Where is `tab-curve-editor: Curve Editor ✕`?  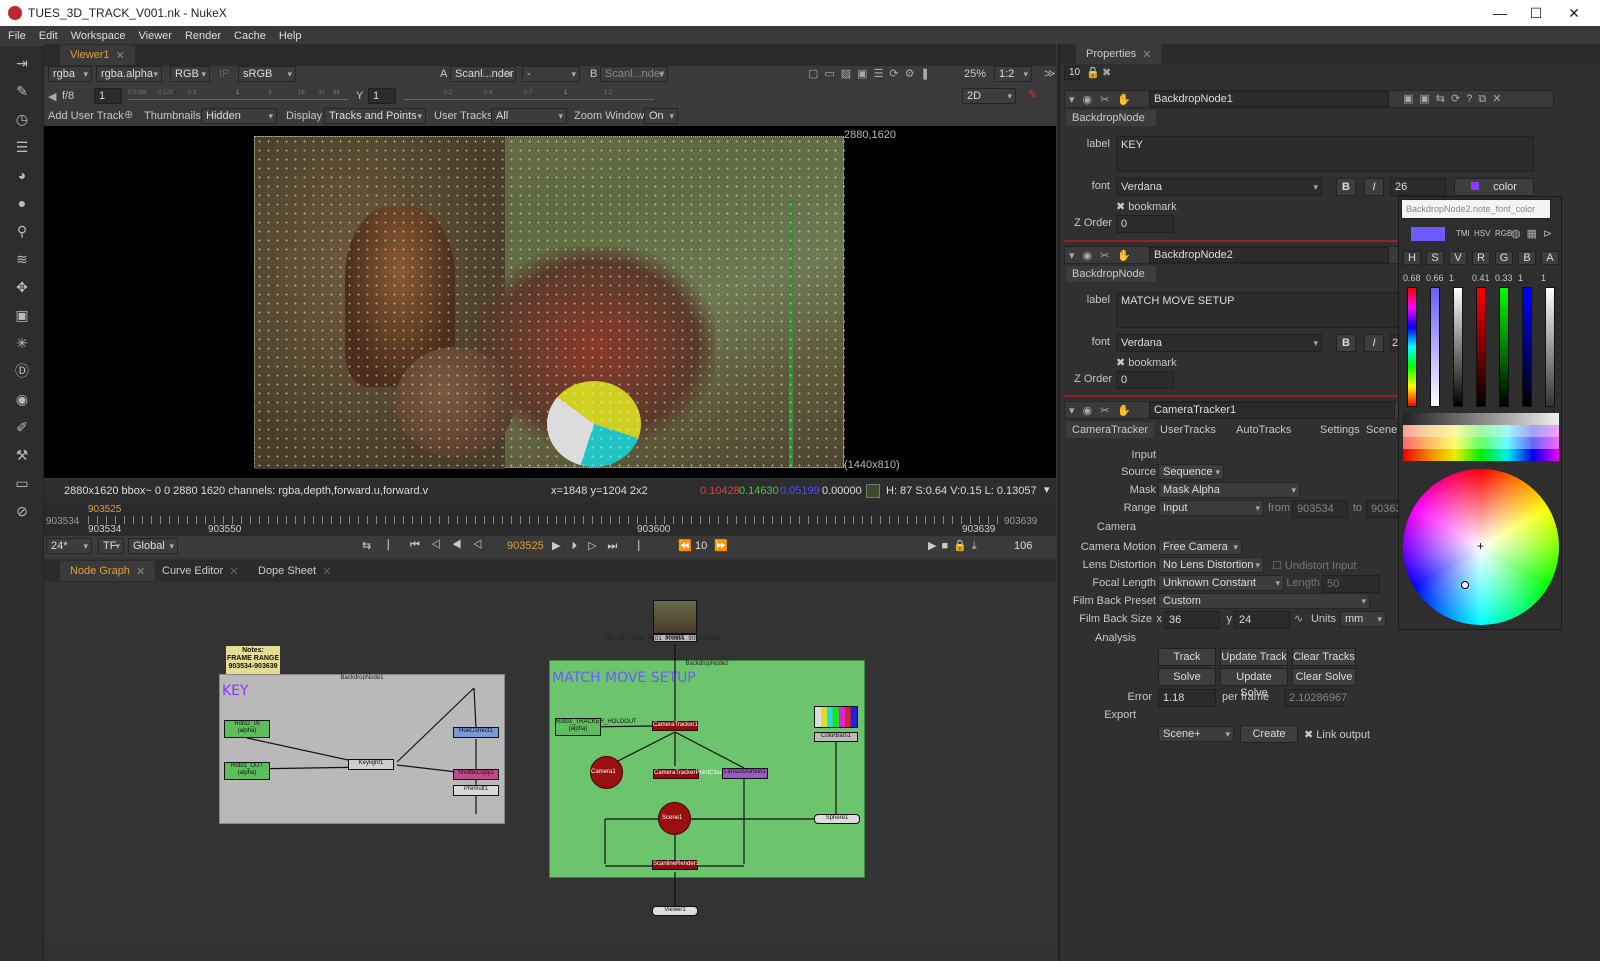
tab-curve-editor: Curve Editor ✕ is located at coordinates (200, 571).